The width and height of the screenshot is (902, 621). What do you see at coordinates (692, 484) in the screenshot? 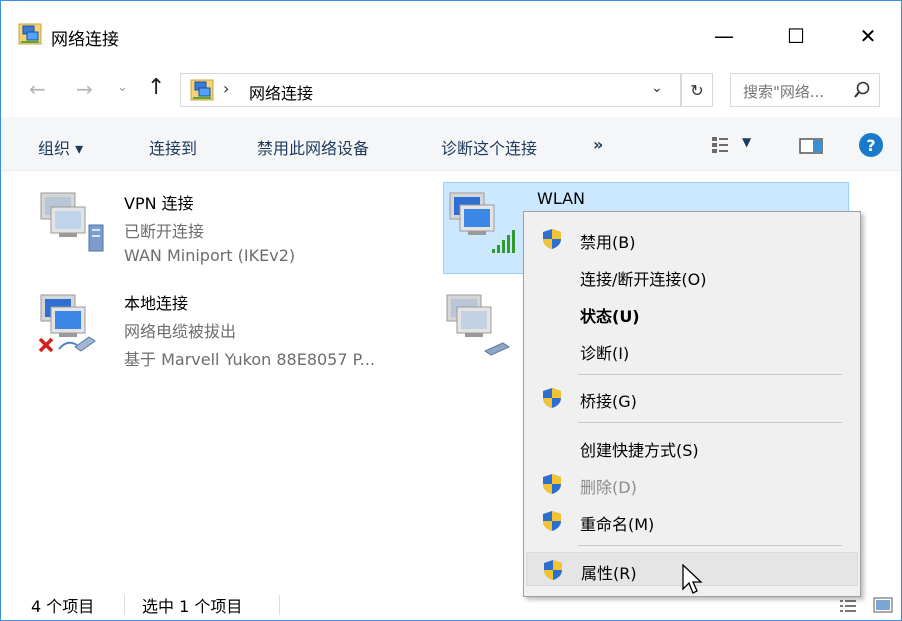
I see `menu-item-delete: 删除(D)` at bounding box center [692, 484].